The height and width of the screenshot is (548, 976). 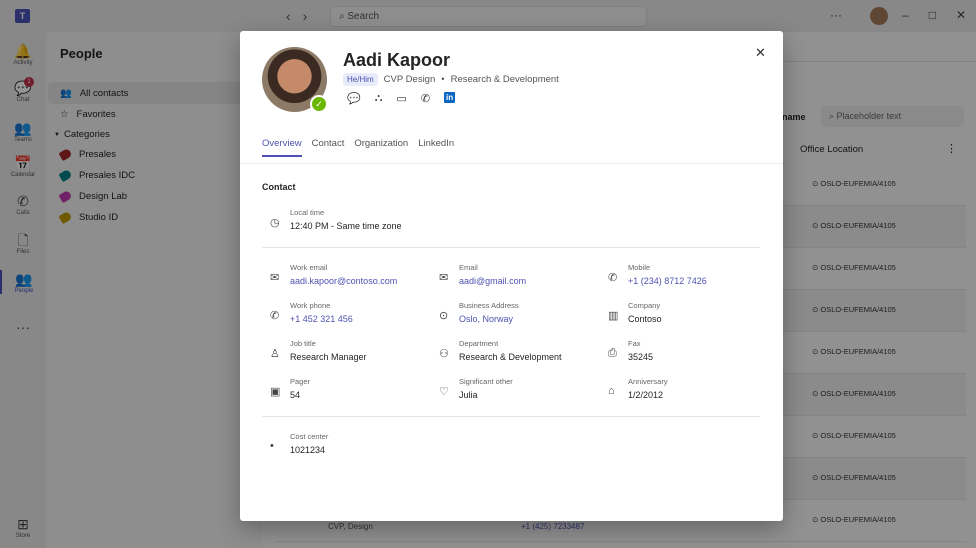 I want to click on location-icon: ⊙, so click(x=444, y=316).